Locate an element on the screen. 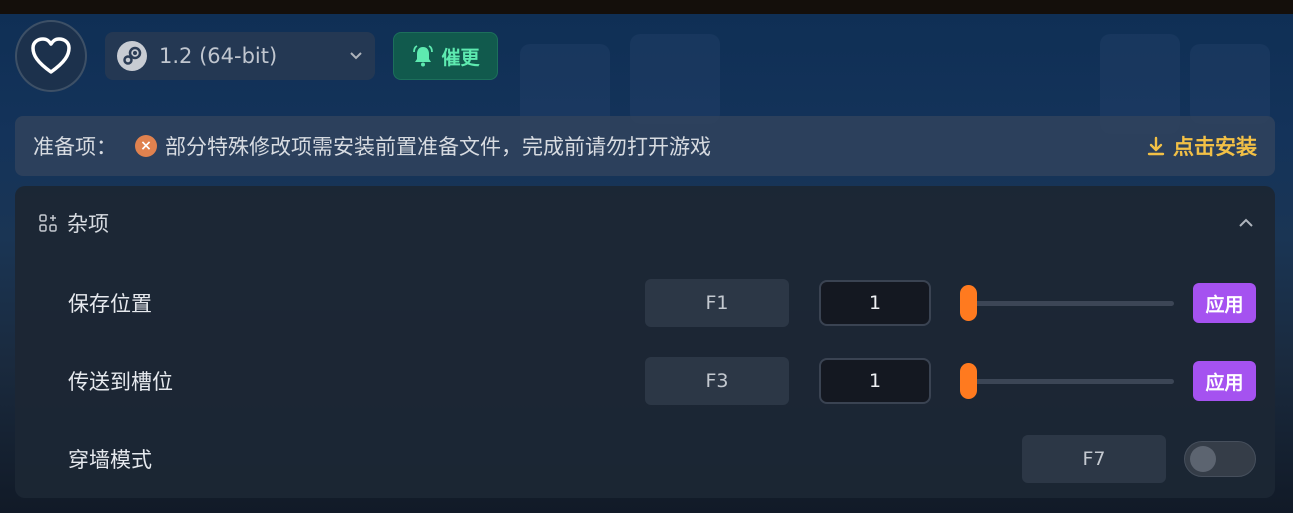 The width and height of the screenshot is (1293, 513). chevron-down-icon is located at coordinates (356, 56).